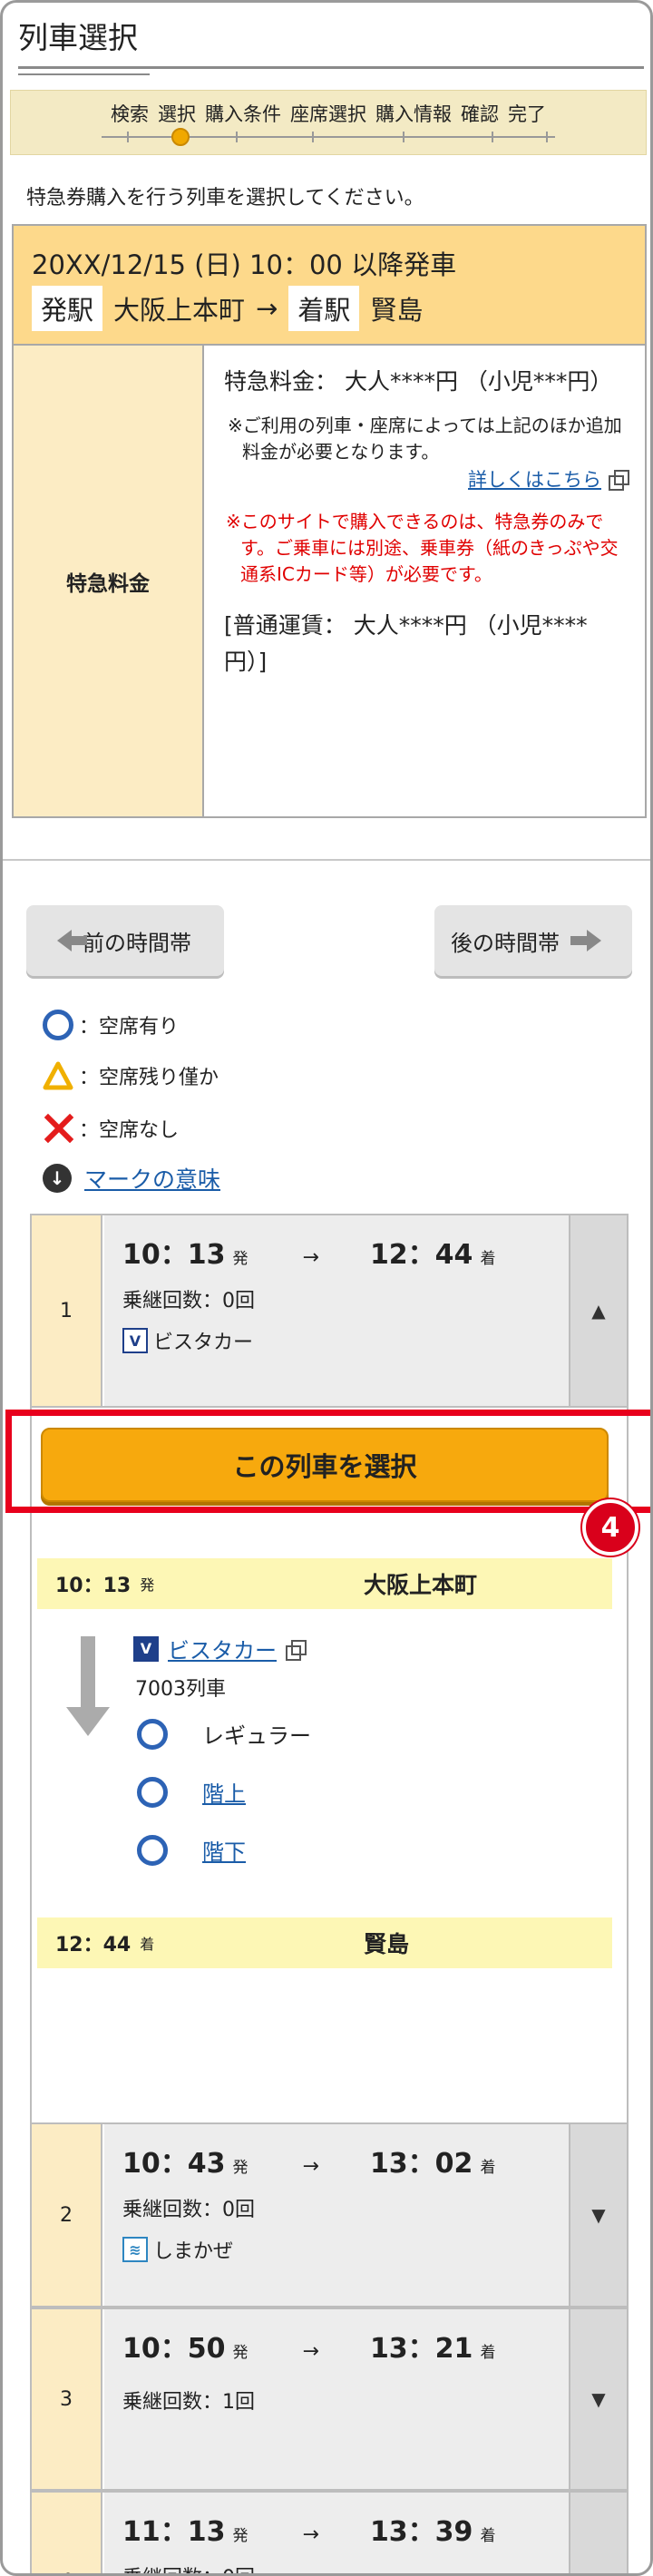 The image size is (653, 2576). What do you see at coordinates (67, 308) in the screenshot?
I see `departure-label: 発駅` at bounding box center [67, 308].